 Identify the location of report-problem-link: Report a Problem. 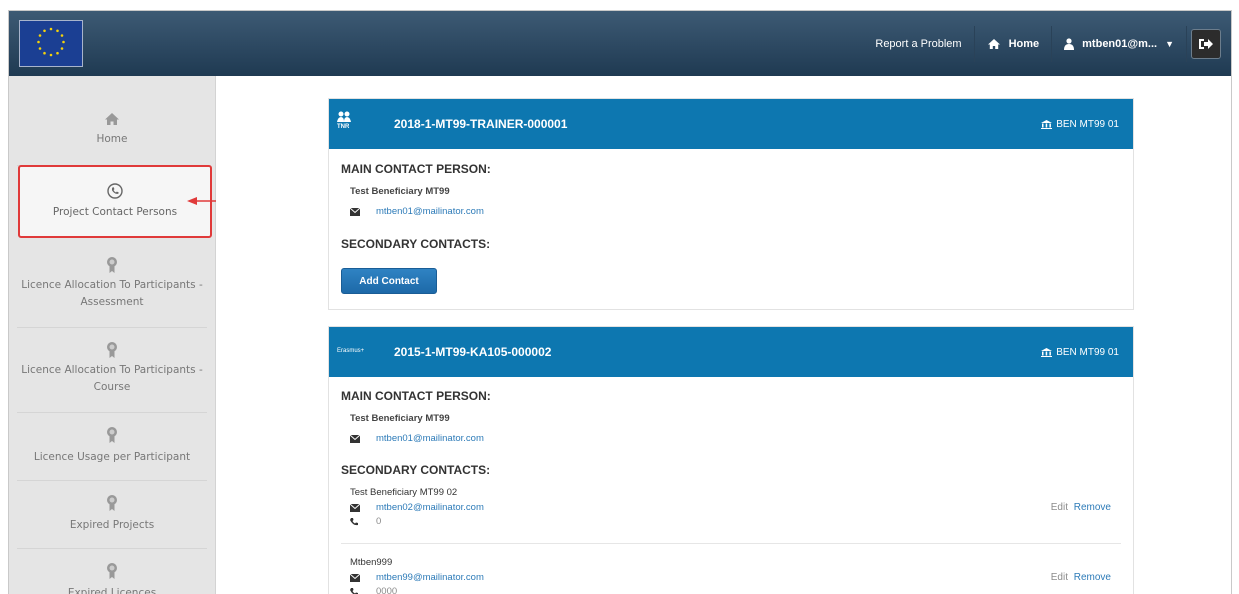
(918, 43).